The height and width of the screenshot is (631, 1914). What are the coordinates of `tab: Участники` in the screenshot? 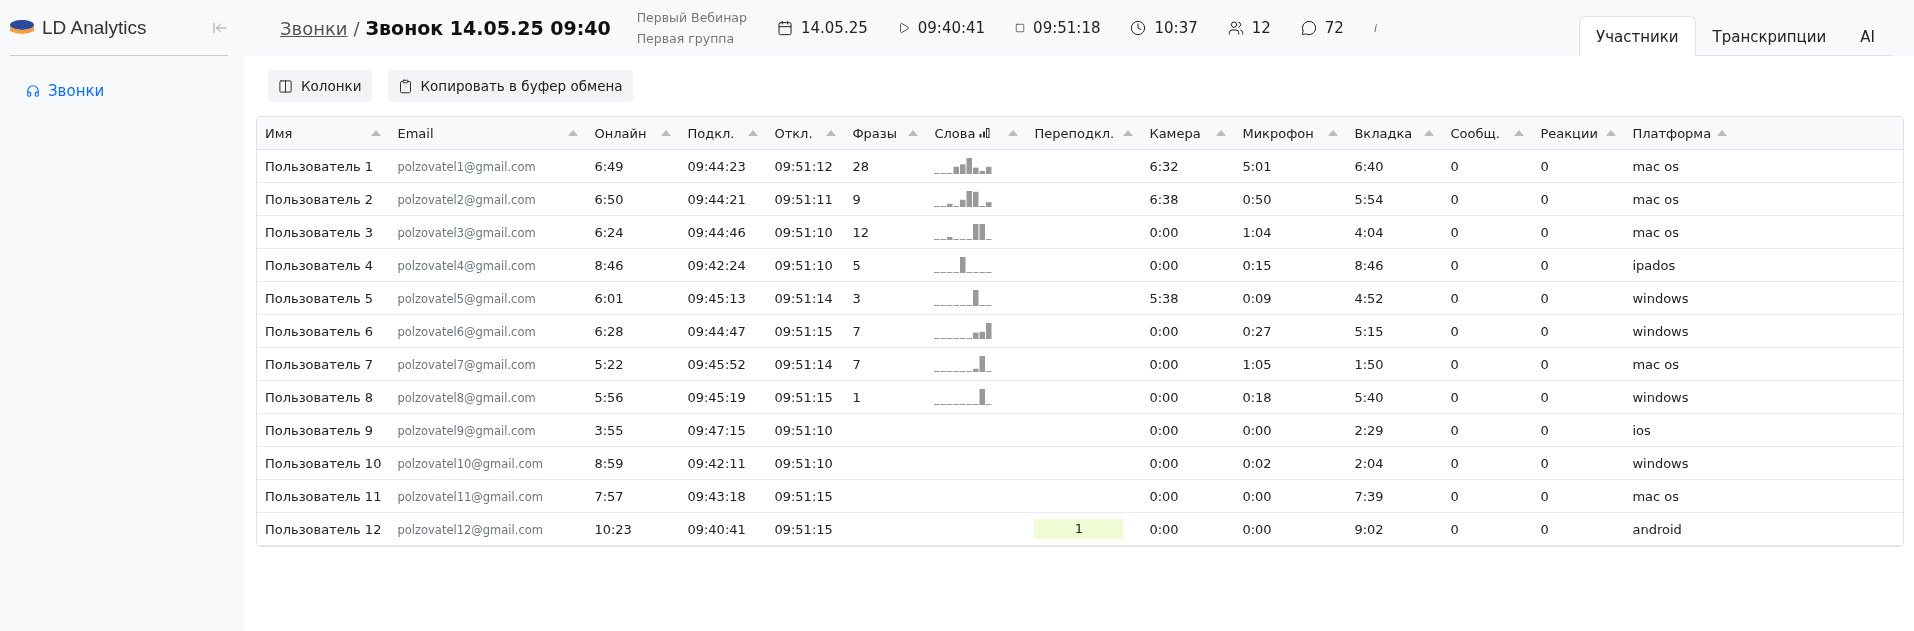 It's located at (1637, 36).